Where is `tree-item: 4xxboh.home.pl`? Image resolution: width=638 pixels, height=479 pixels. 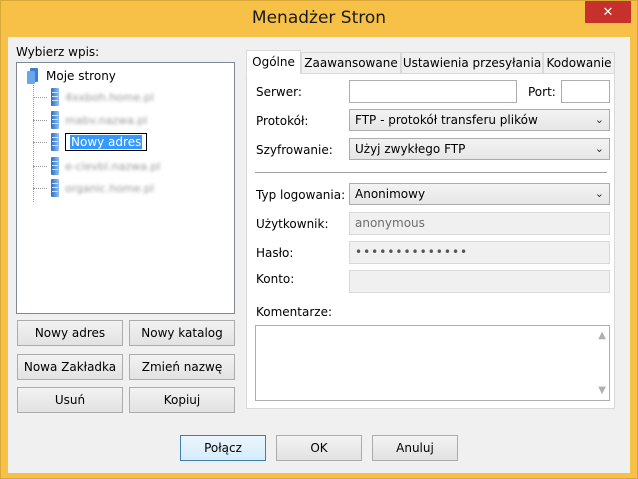
tree-item: 4xxboh.home.pl is located at coordinates (93, 97).